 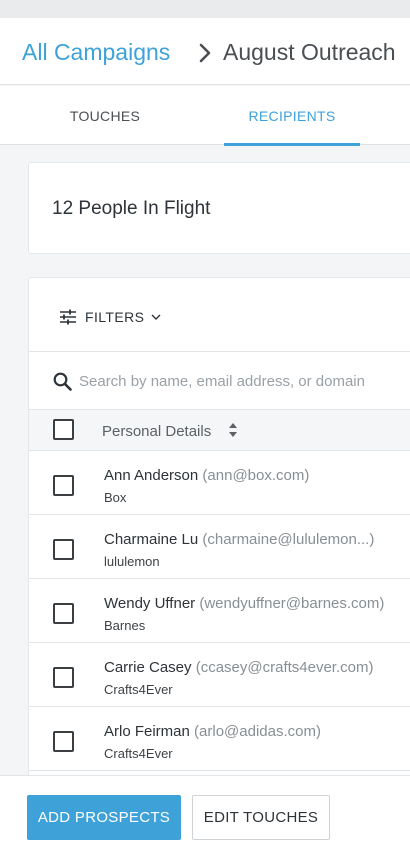 What do you see at coordinates (96, 52) in the screenshot?
I see `breadcrumb-all-campaigns: All Campaigns` at bounding box center [96, 52].